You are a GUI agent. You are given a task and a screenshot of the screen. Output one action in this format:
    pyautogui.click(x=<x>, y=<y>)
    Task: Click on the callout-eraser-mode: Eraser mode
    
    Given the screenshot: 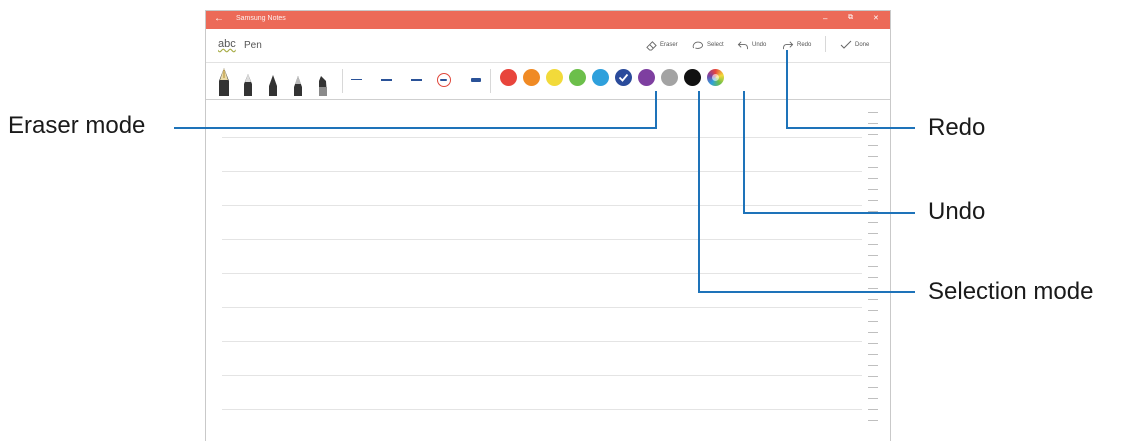 What is the action you would take?
    pyautogui.click(x=77, y=125)
    